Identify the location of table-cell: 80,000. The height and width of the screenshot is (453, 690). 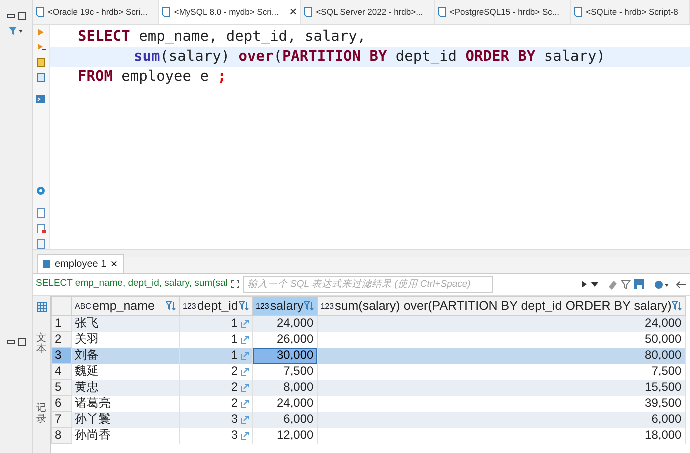
(501, 356).